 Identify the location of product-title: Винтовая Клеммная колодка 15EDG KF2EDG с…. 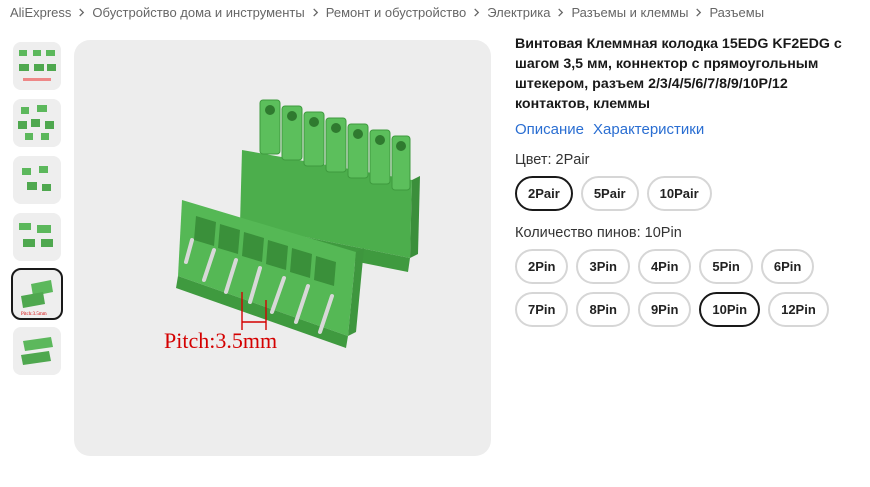
(678, 74).